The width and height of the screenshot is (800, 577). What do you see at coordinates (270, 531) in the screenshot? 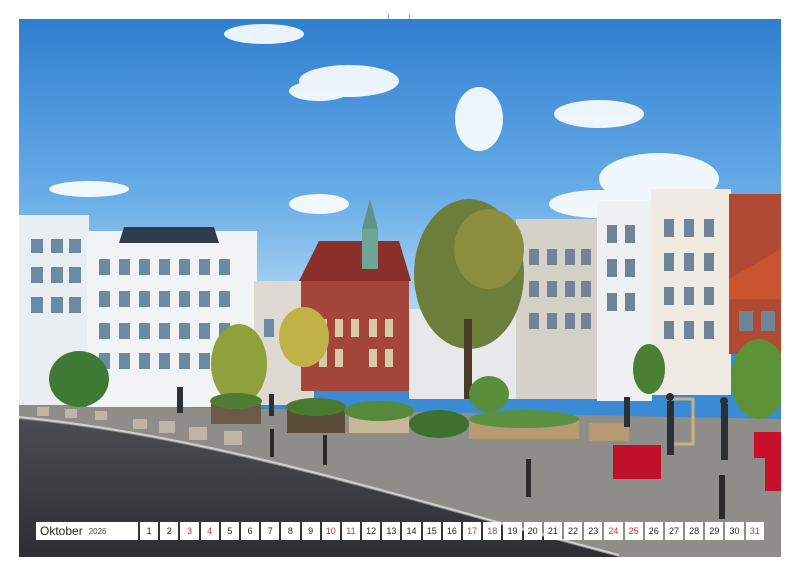
I see `day-cell: 7` at bounding box center [270, 531].